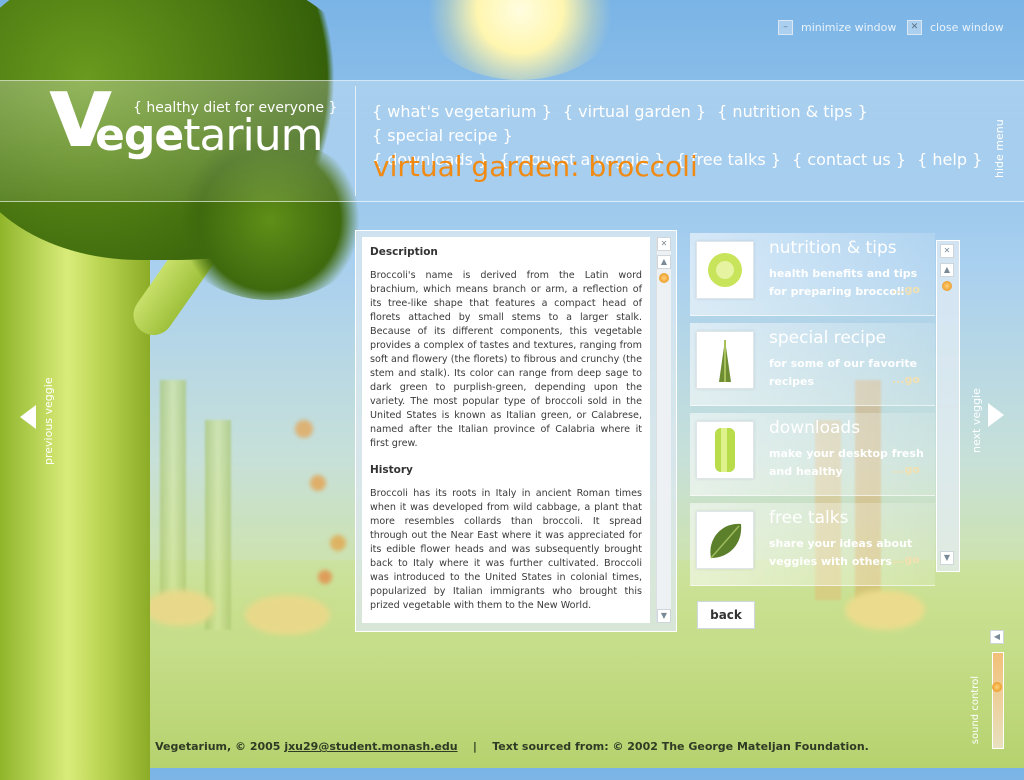 Image resolution: width=1024 pixels, height=780 pixels. I want to click on nav-nutrition-tips: { nutrition & tips }, so click(792, 111).